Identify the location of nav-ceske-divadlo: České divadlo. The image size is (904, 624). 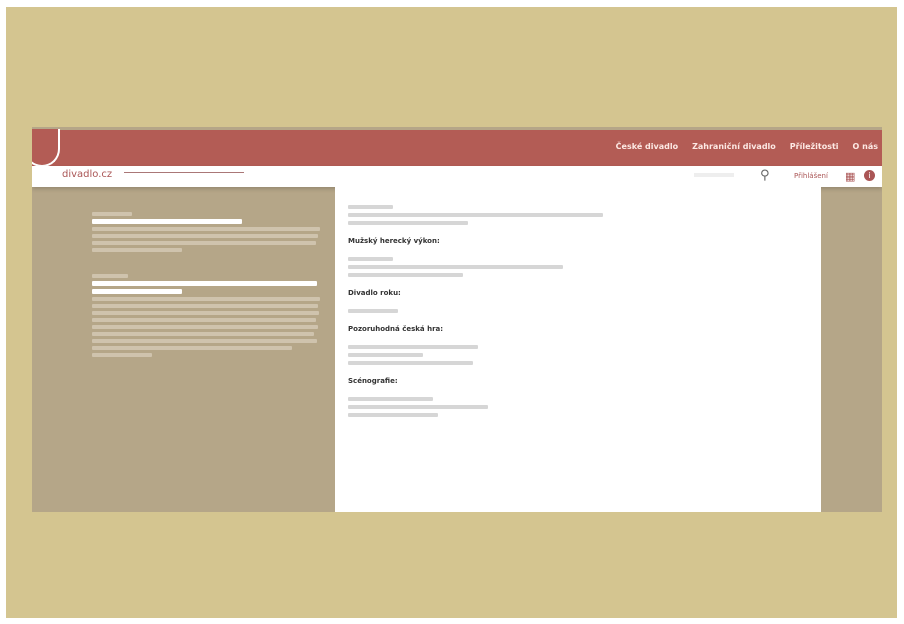
(647, 146).